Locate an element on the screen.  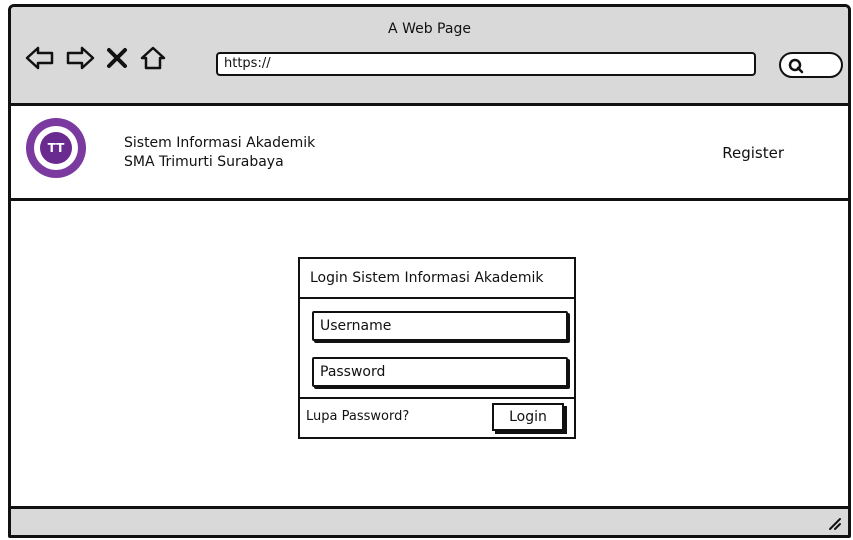
username-input: Username is located at coordinates (440, 326).